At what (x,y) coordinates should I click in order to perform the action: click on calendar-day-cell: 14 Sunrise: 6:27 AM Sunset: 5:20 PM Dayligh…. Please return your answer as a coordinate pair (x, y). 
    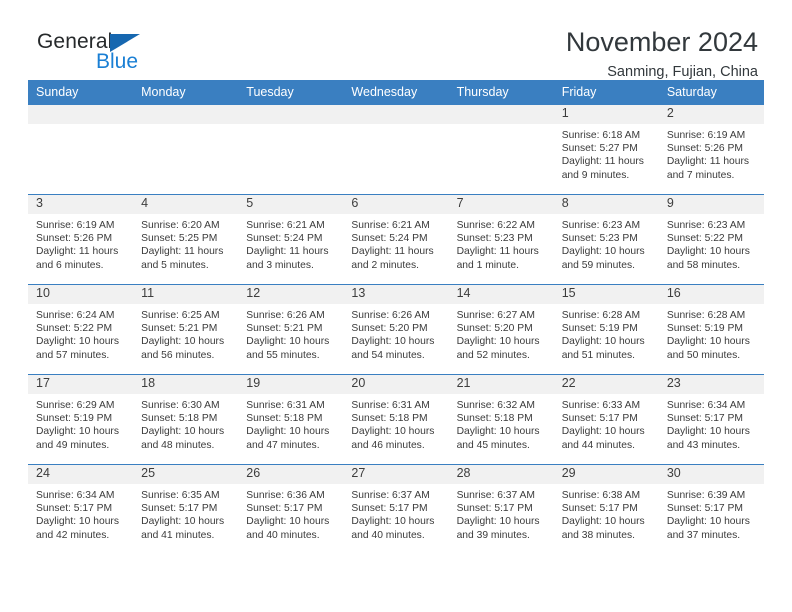
    Looking at the image, I should click on (501, 329).